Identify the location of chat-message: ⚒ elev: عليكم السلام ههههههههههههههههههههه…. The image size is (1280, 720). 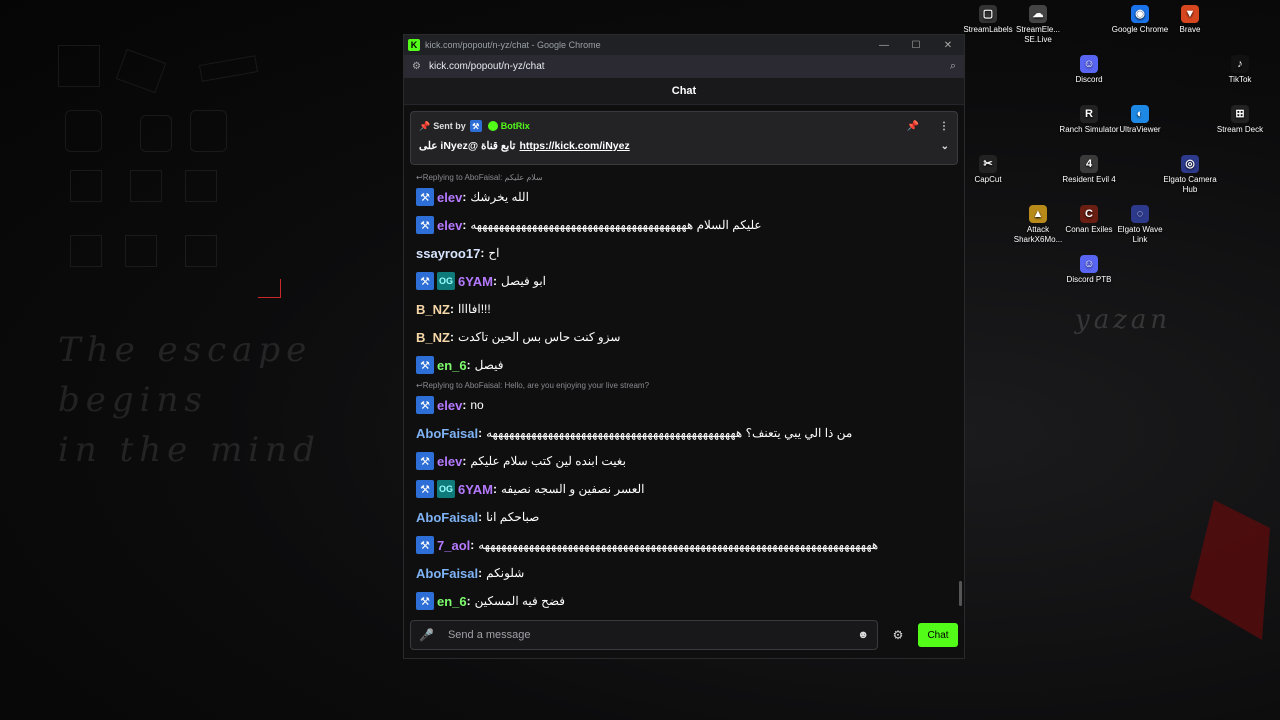
(686, 225).